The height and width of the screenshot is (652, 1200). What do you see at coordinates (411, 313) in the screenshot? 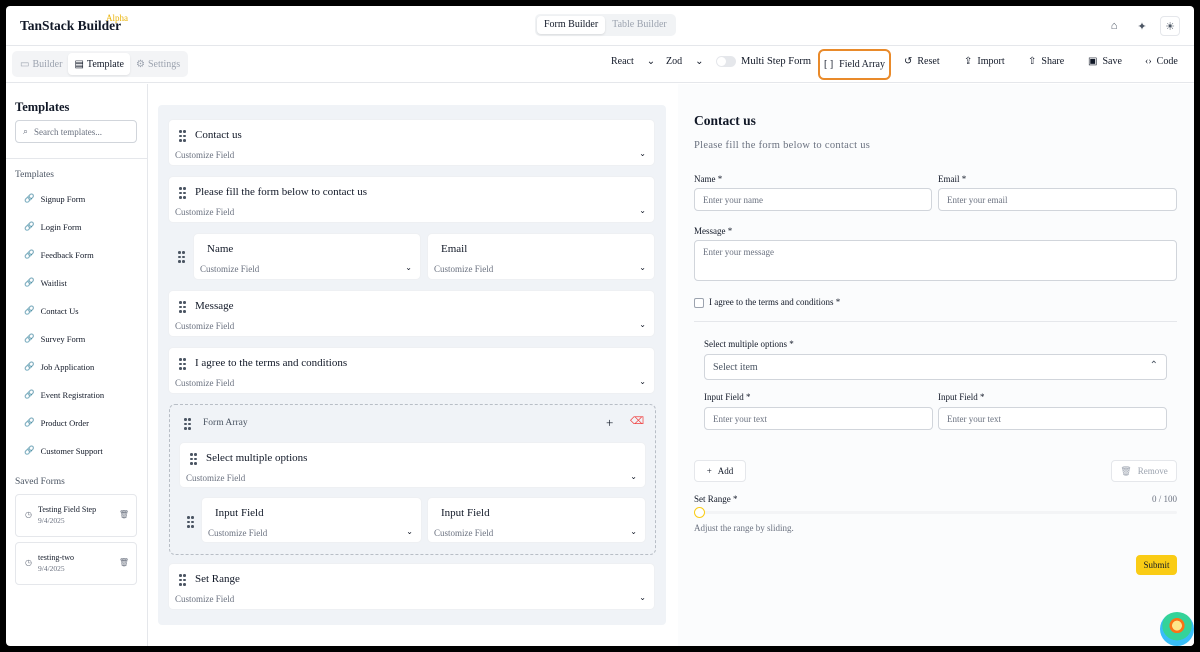
I see `field-card: Message Customize Field ⌄` at bounding box center [411, 313].